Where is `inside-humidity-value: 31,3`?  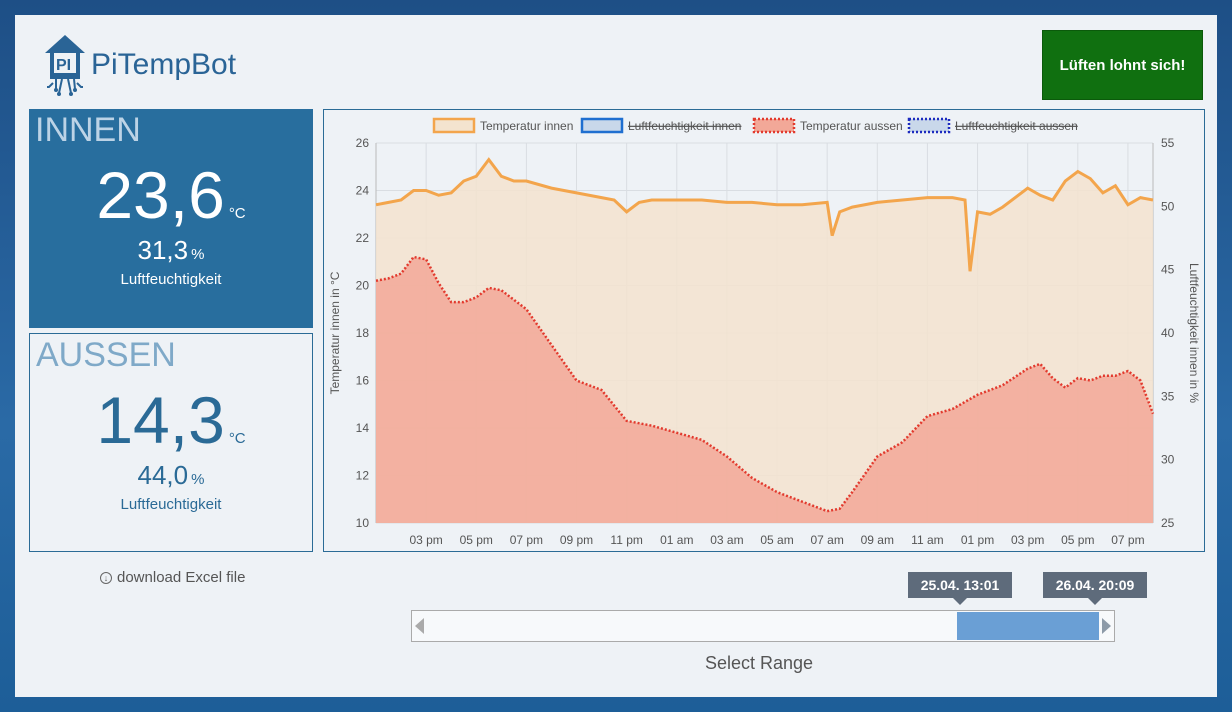
inside-humidity-value: 31,3 is located at coordinates (163, 250).